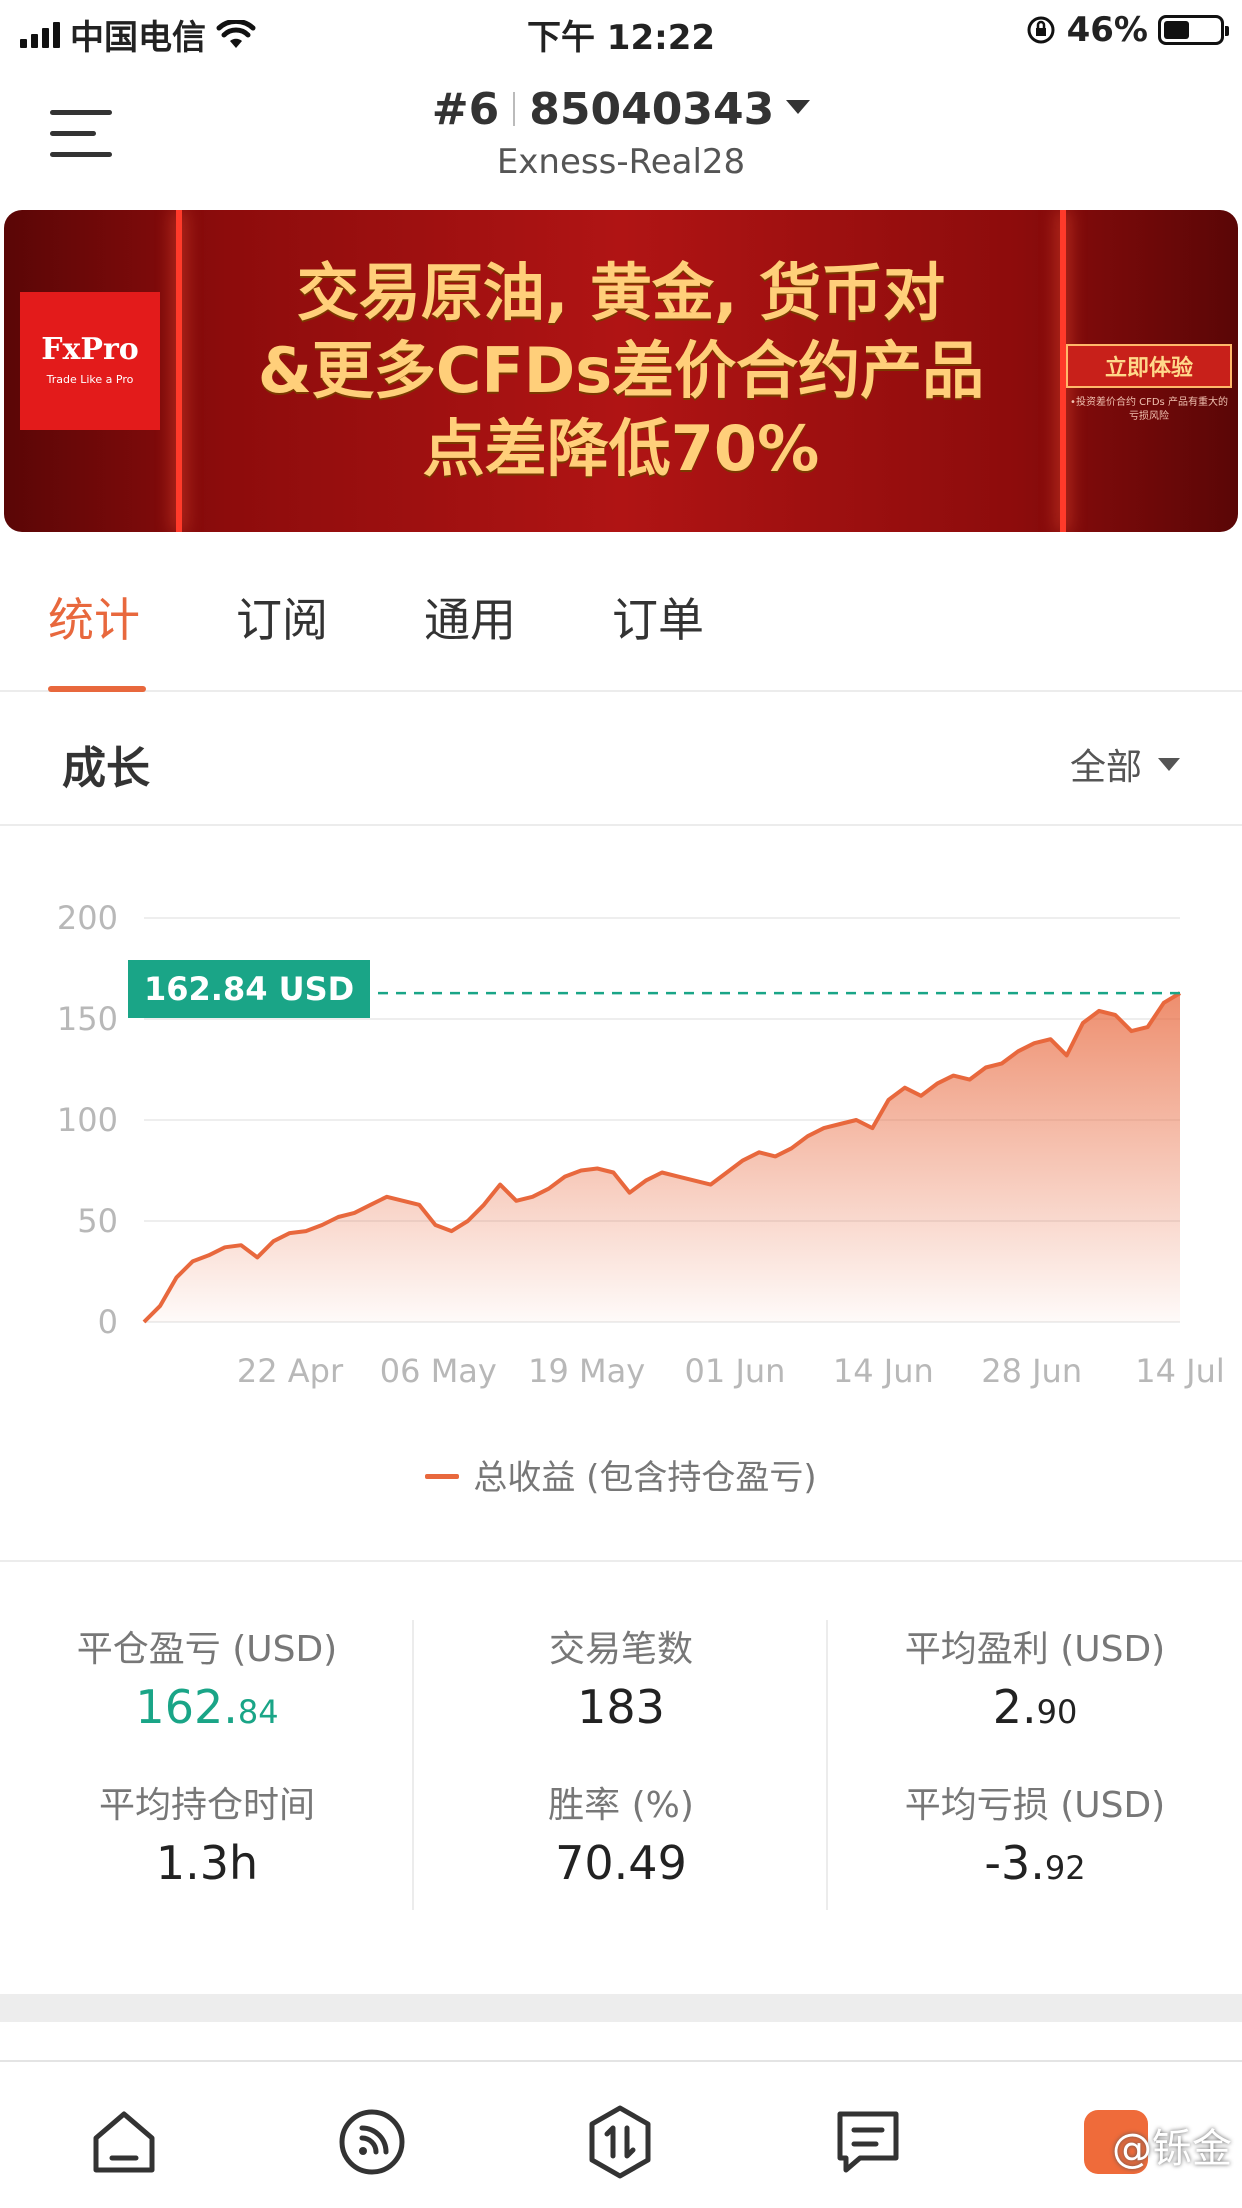 The width and height of the screenshot is (1242, 2208). Describe the element at coordinates (106, 768) in the screenshot. I see `section-title: 成长` at that location.